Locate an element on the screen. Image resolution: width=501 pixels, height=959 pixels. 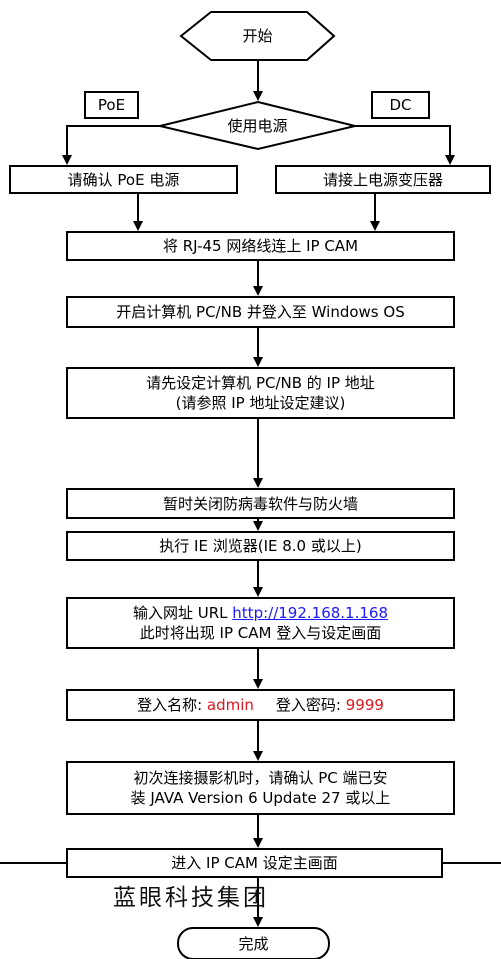
url-label-line2: 此时将出现 IP CAM 登入与设定画面 is located at coordinates (260, 633).